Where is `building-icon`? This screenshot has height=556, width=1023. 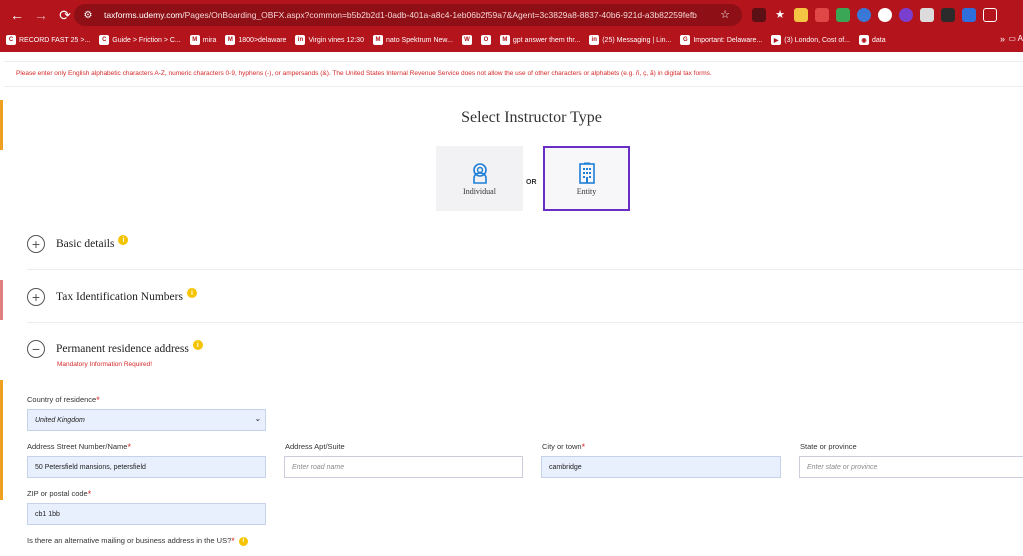
building-icon is located at coordinates (586, 173).